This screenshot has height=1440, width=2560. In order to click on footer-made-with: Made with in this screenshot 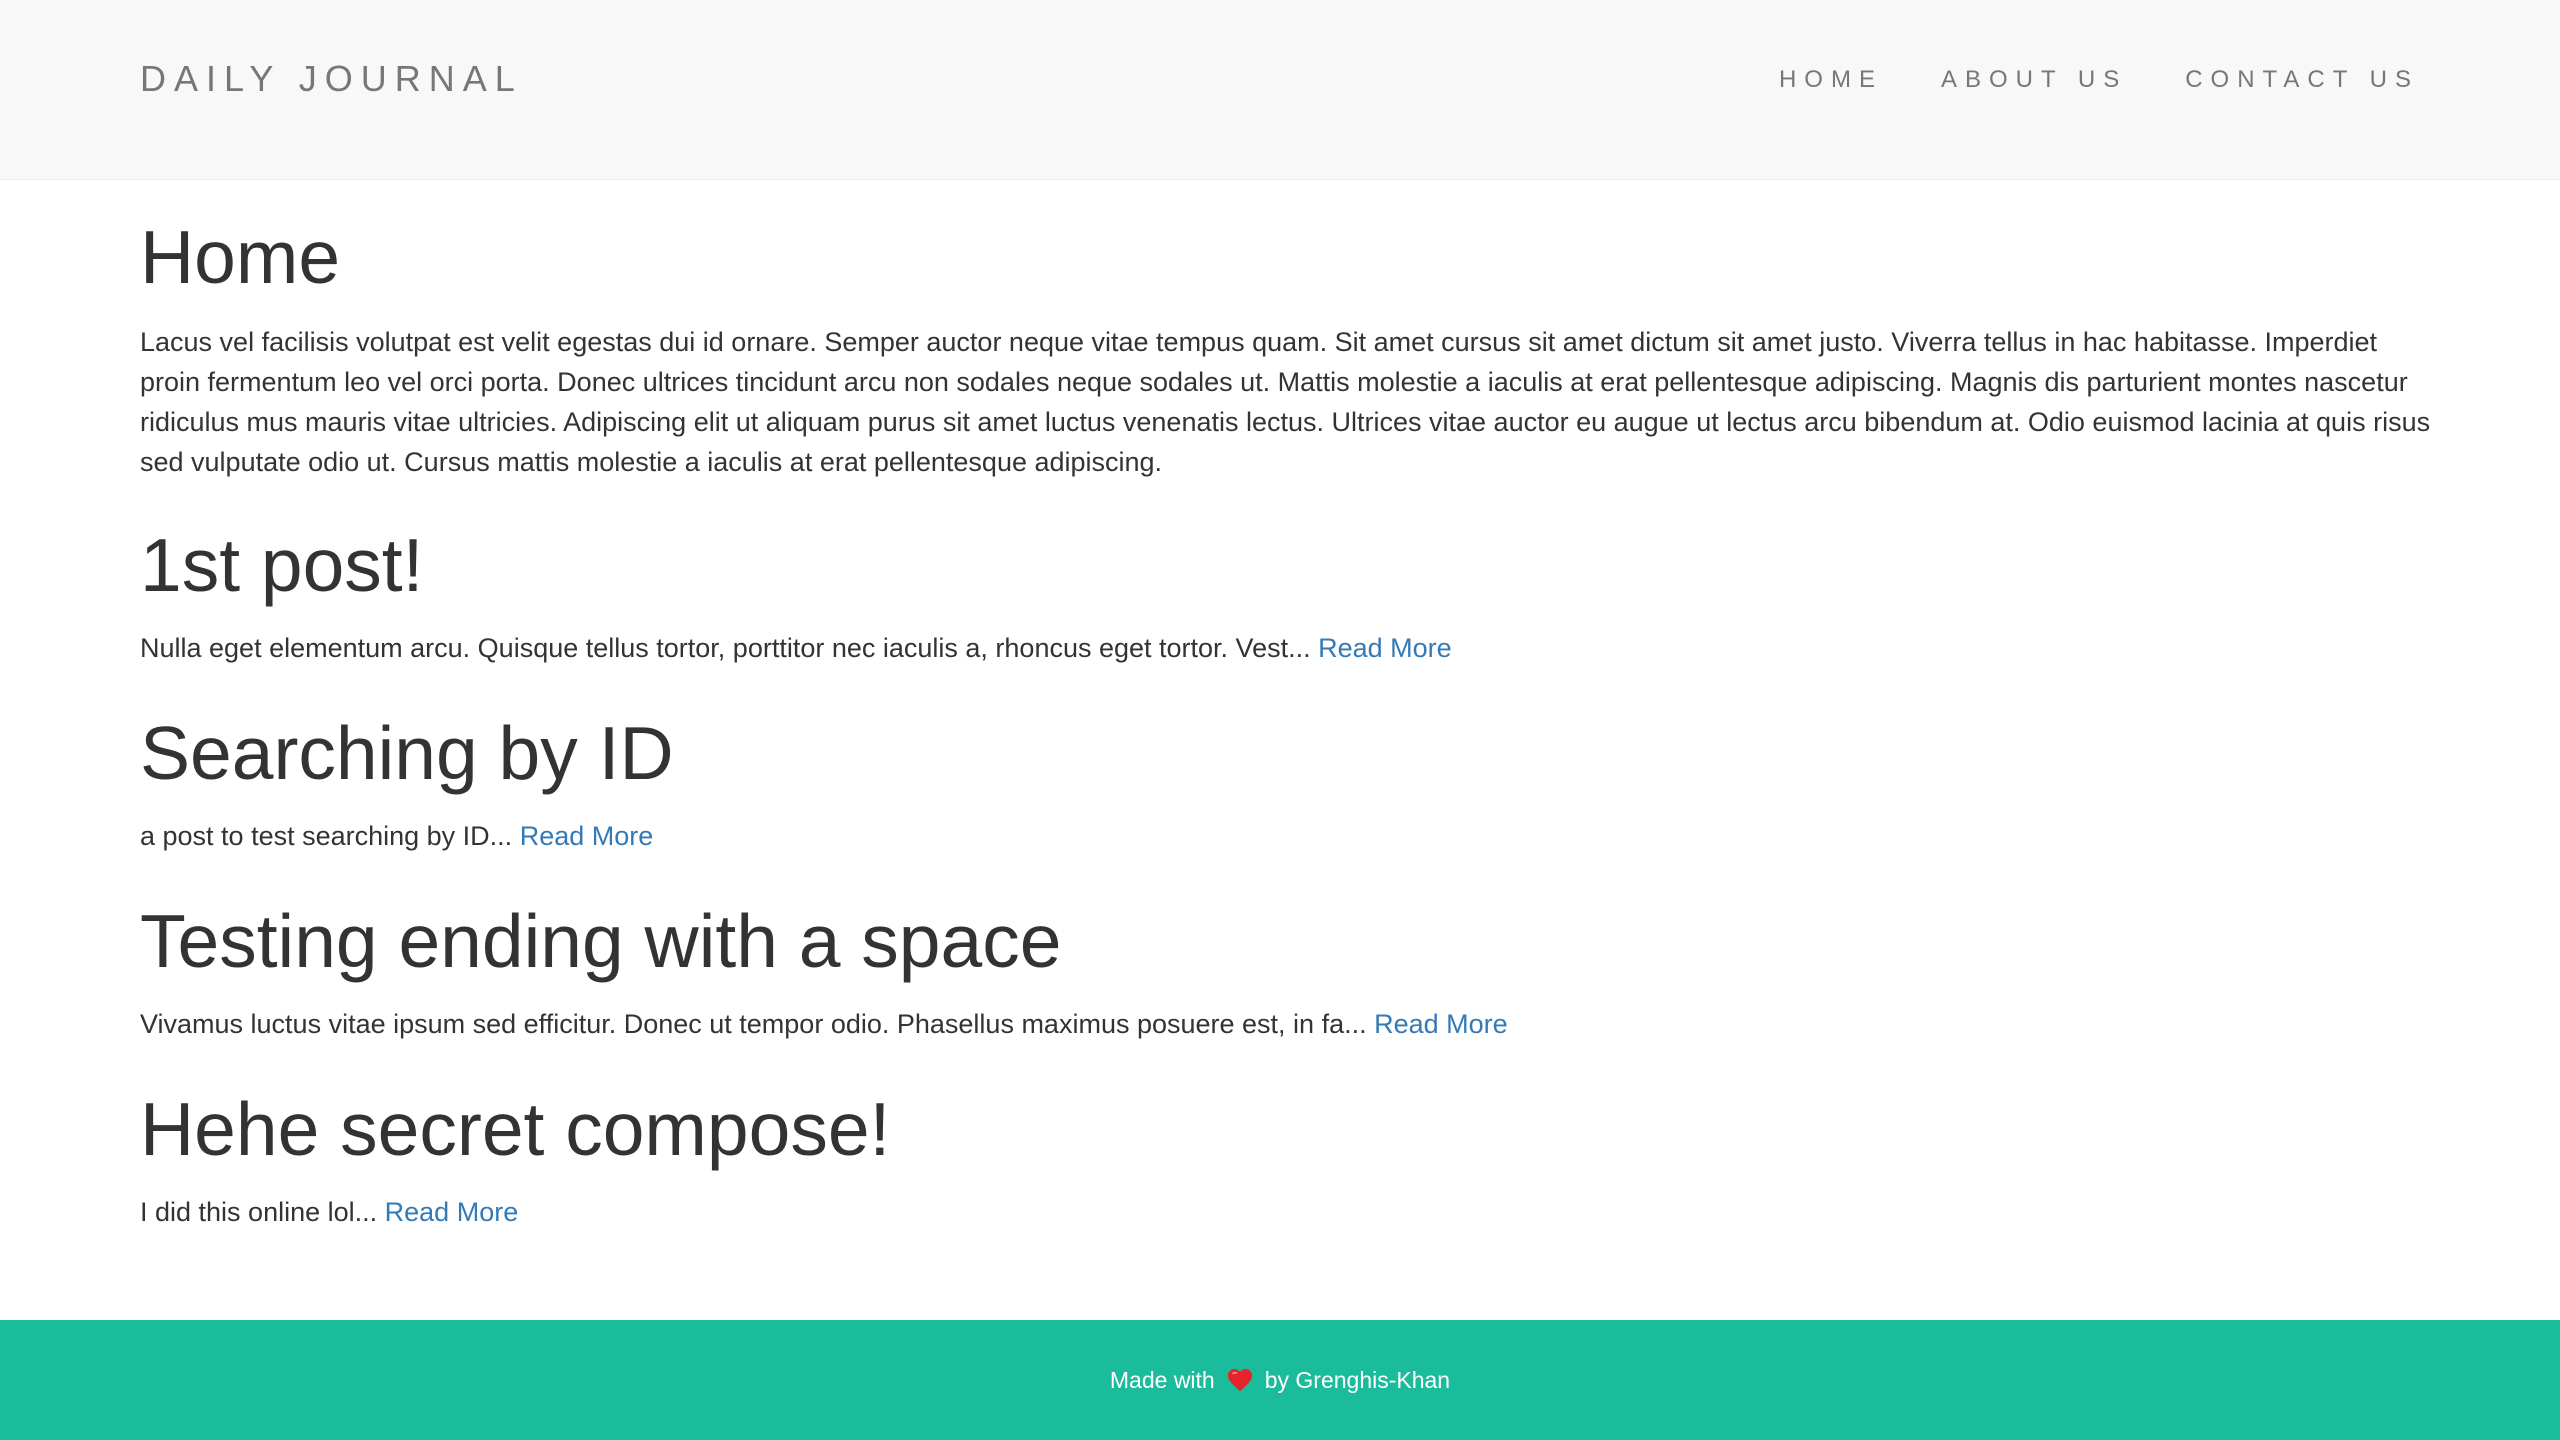, I will do `click(1162, 1379)`.